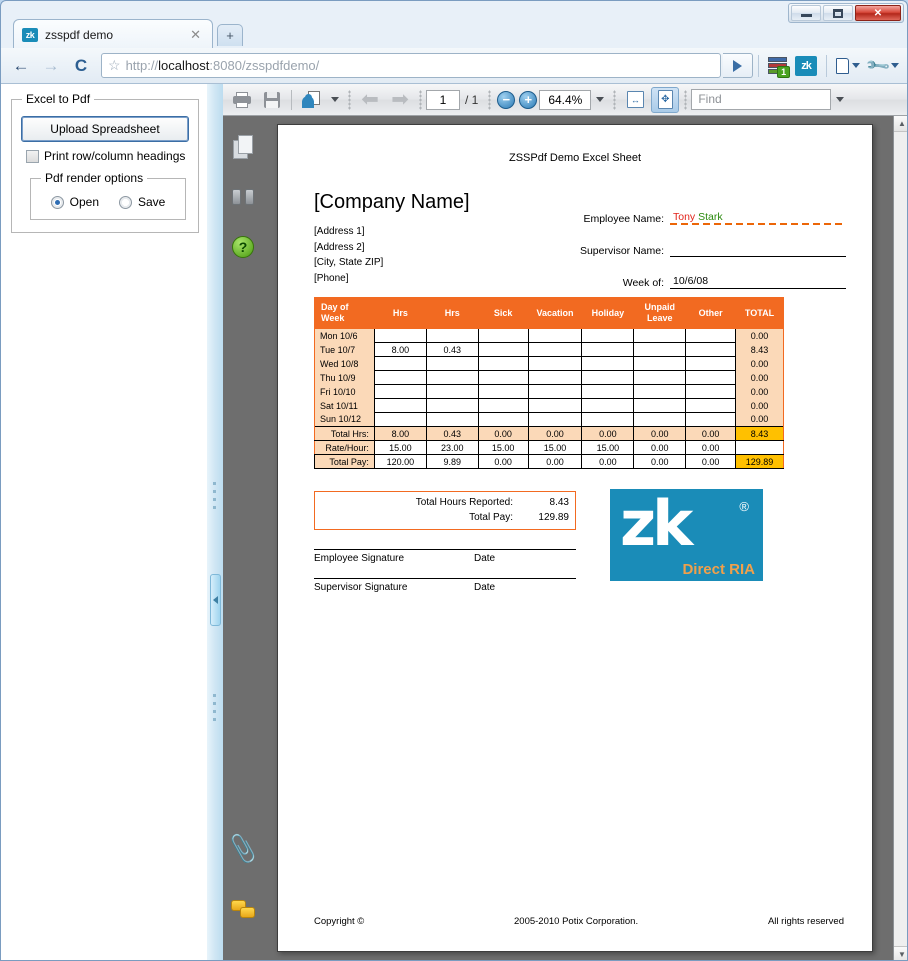  I want to click on pdf-vertical-scrollbar: ▲ ▼, so click(900, 538).